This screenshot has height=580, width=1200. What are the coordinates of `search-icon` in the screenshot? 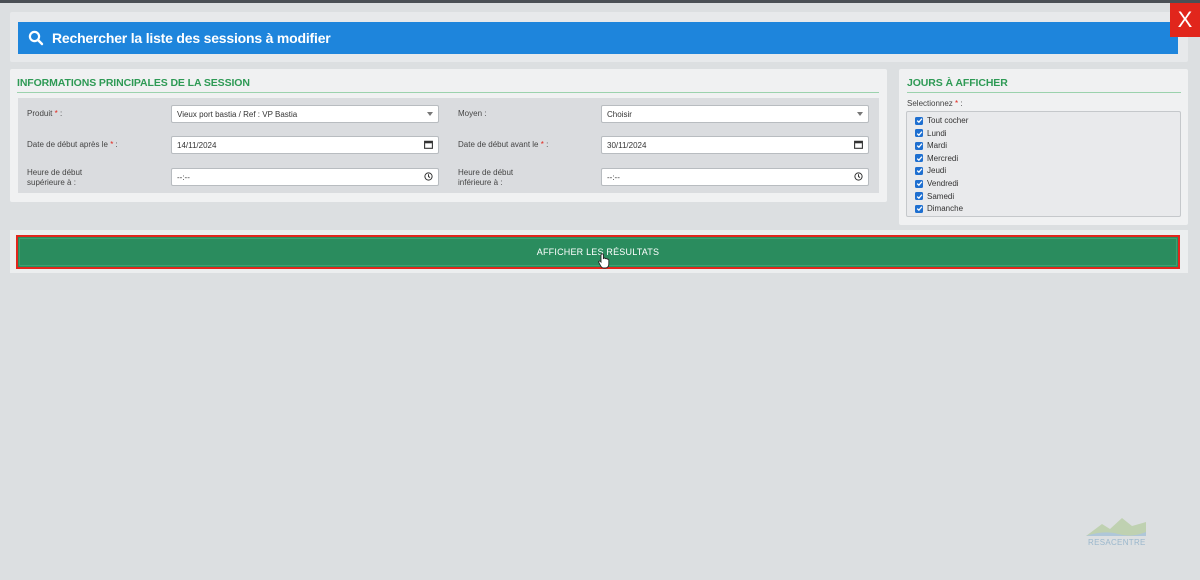 It's located at (36, 38).